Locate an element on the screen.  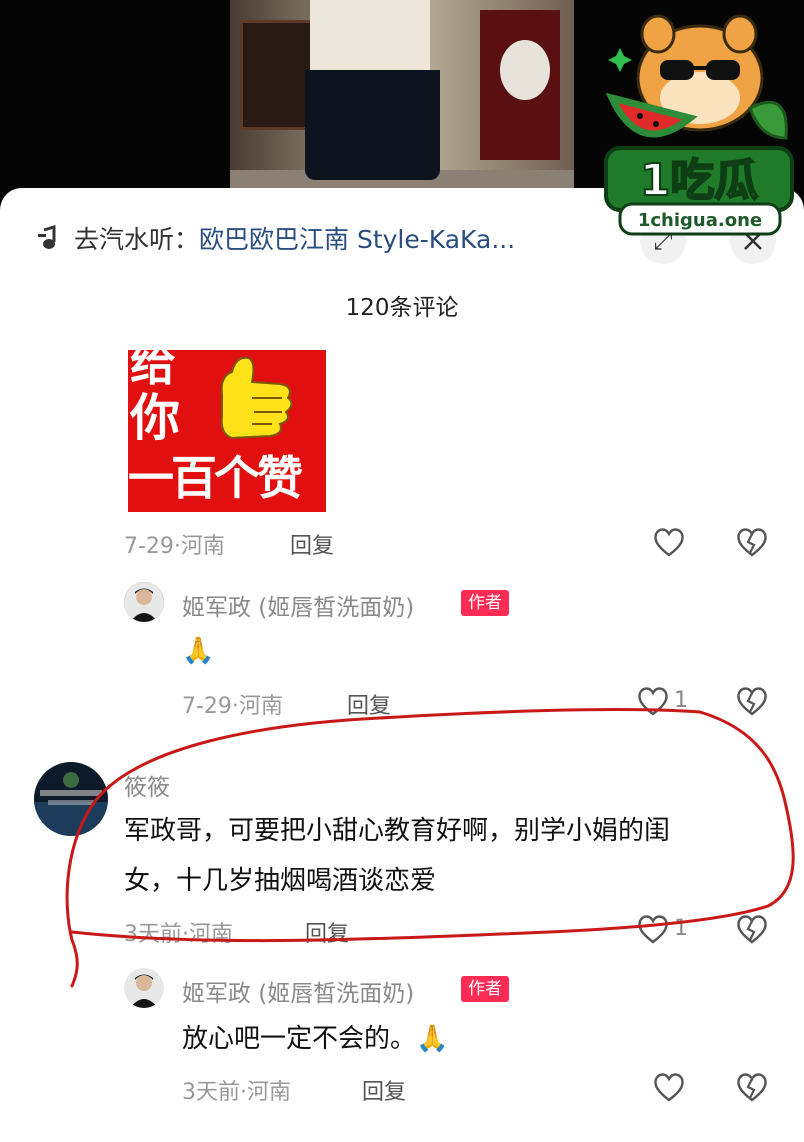
comment-text: 🙏 is located at coordinates (198, 651).